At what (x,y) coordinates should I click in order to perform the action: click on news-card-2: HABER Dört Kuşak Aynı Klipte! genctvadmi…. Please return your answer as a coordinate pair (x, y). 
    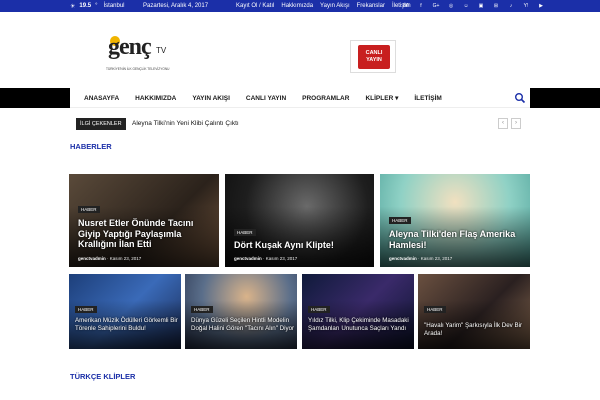
    Looking at the image, I should click on (299, 220).